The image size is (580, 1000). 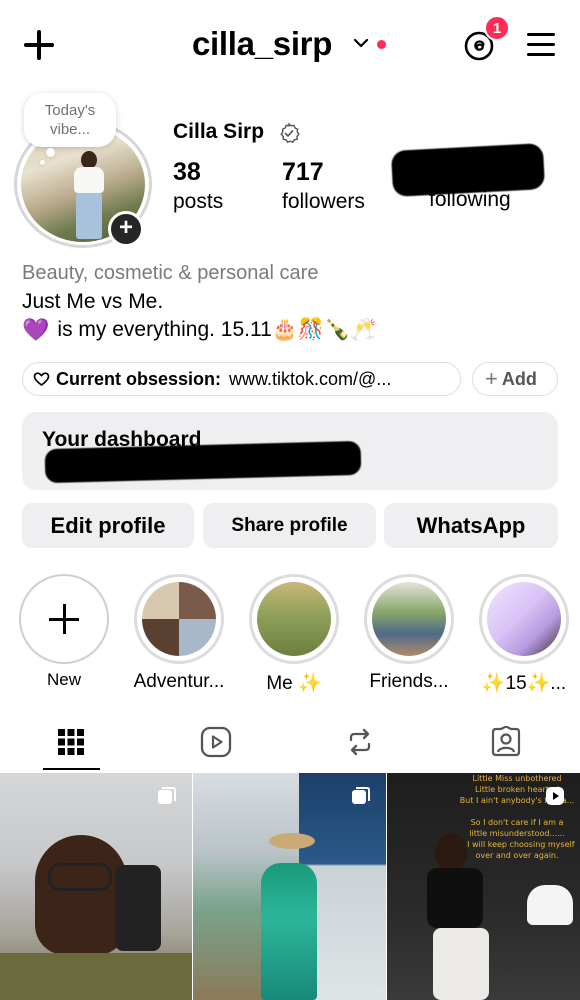 What do you see at coordinates (219, 131) in the screenshot?
I see `profile-full-name: Cilla Sirp` at bounding box center [219, 131].